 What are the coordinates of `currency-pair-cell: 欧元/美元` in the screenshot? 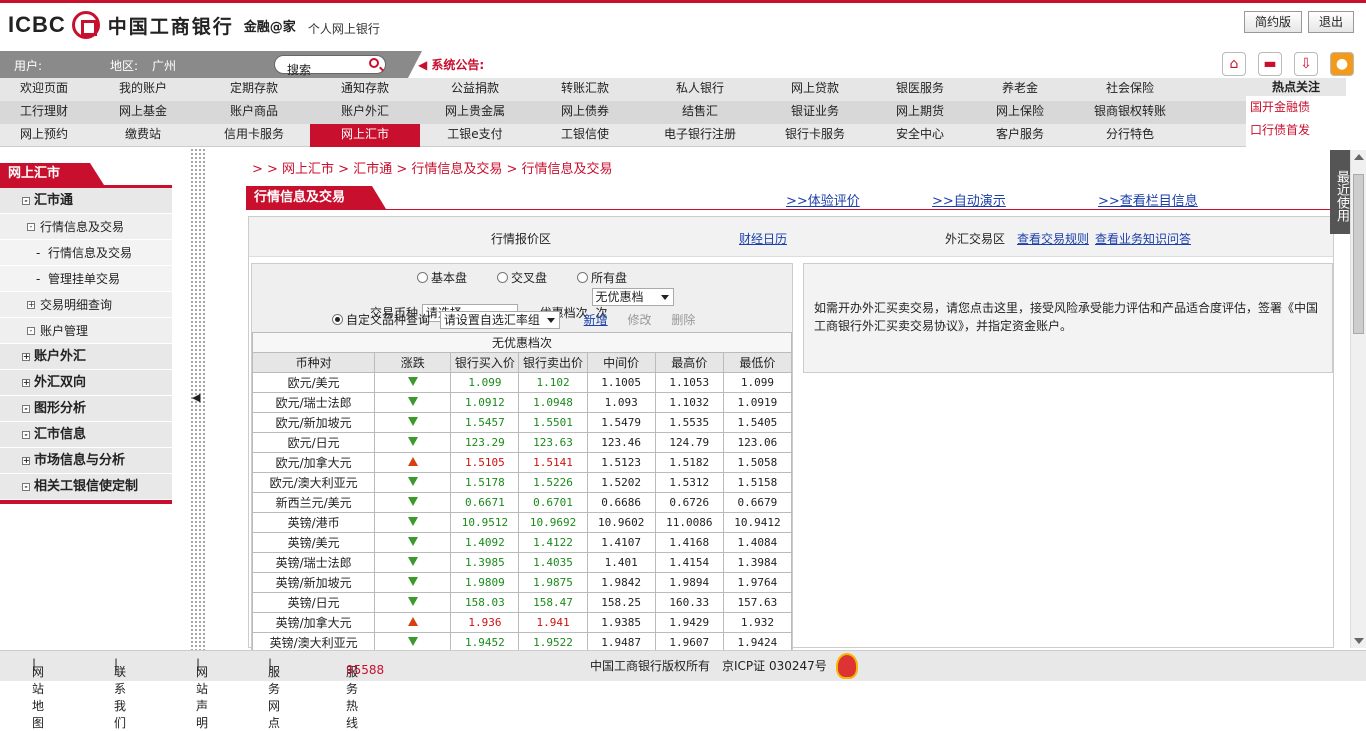 It's located at (313, 382).